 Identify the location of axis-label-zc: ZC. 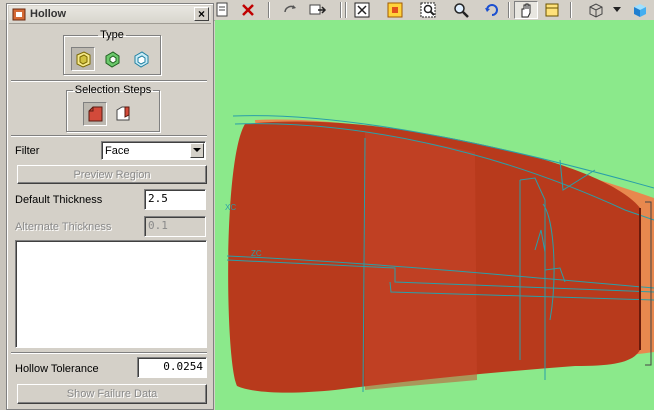
(256, 253).